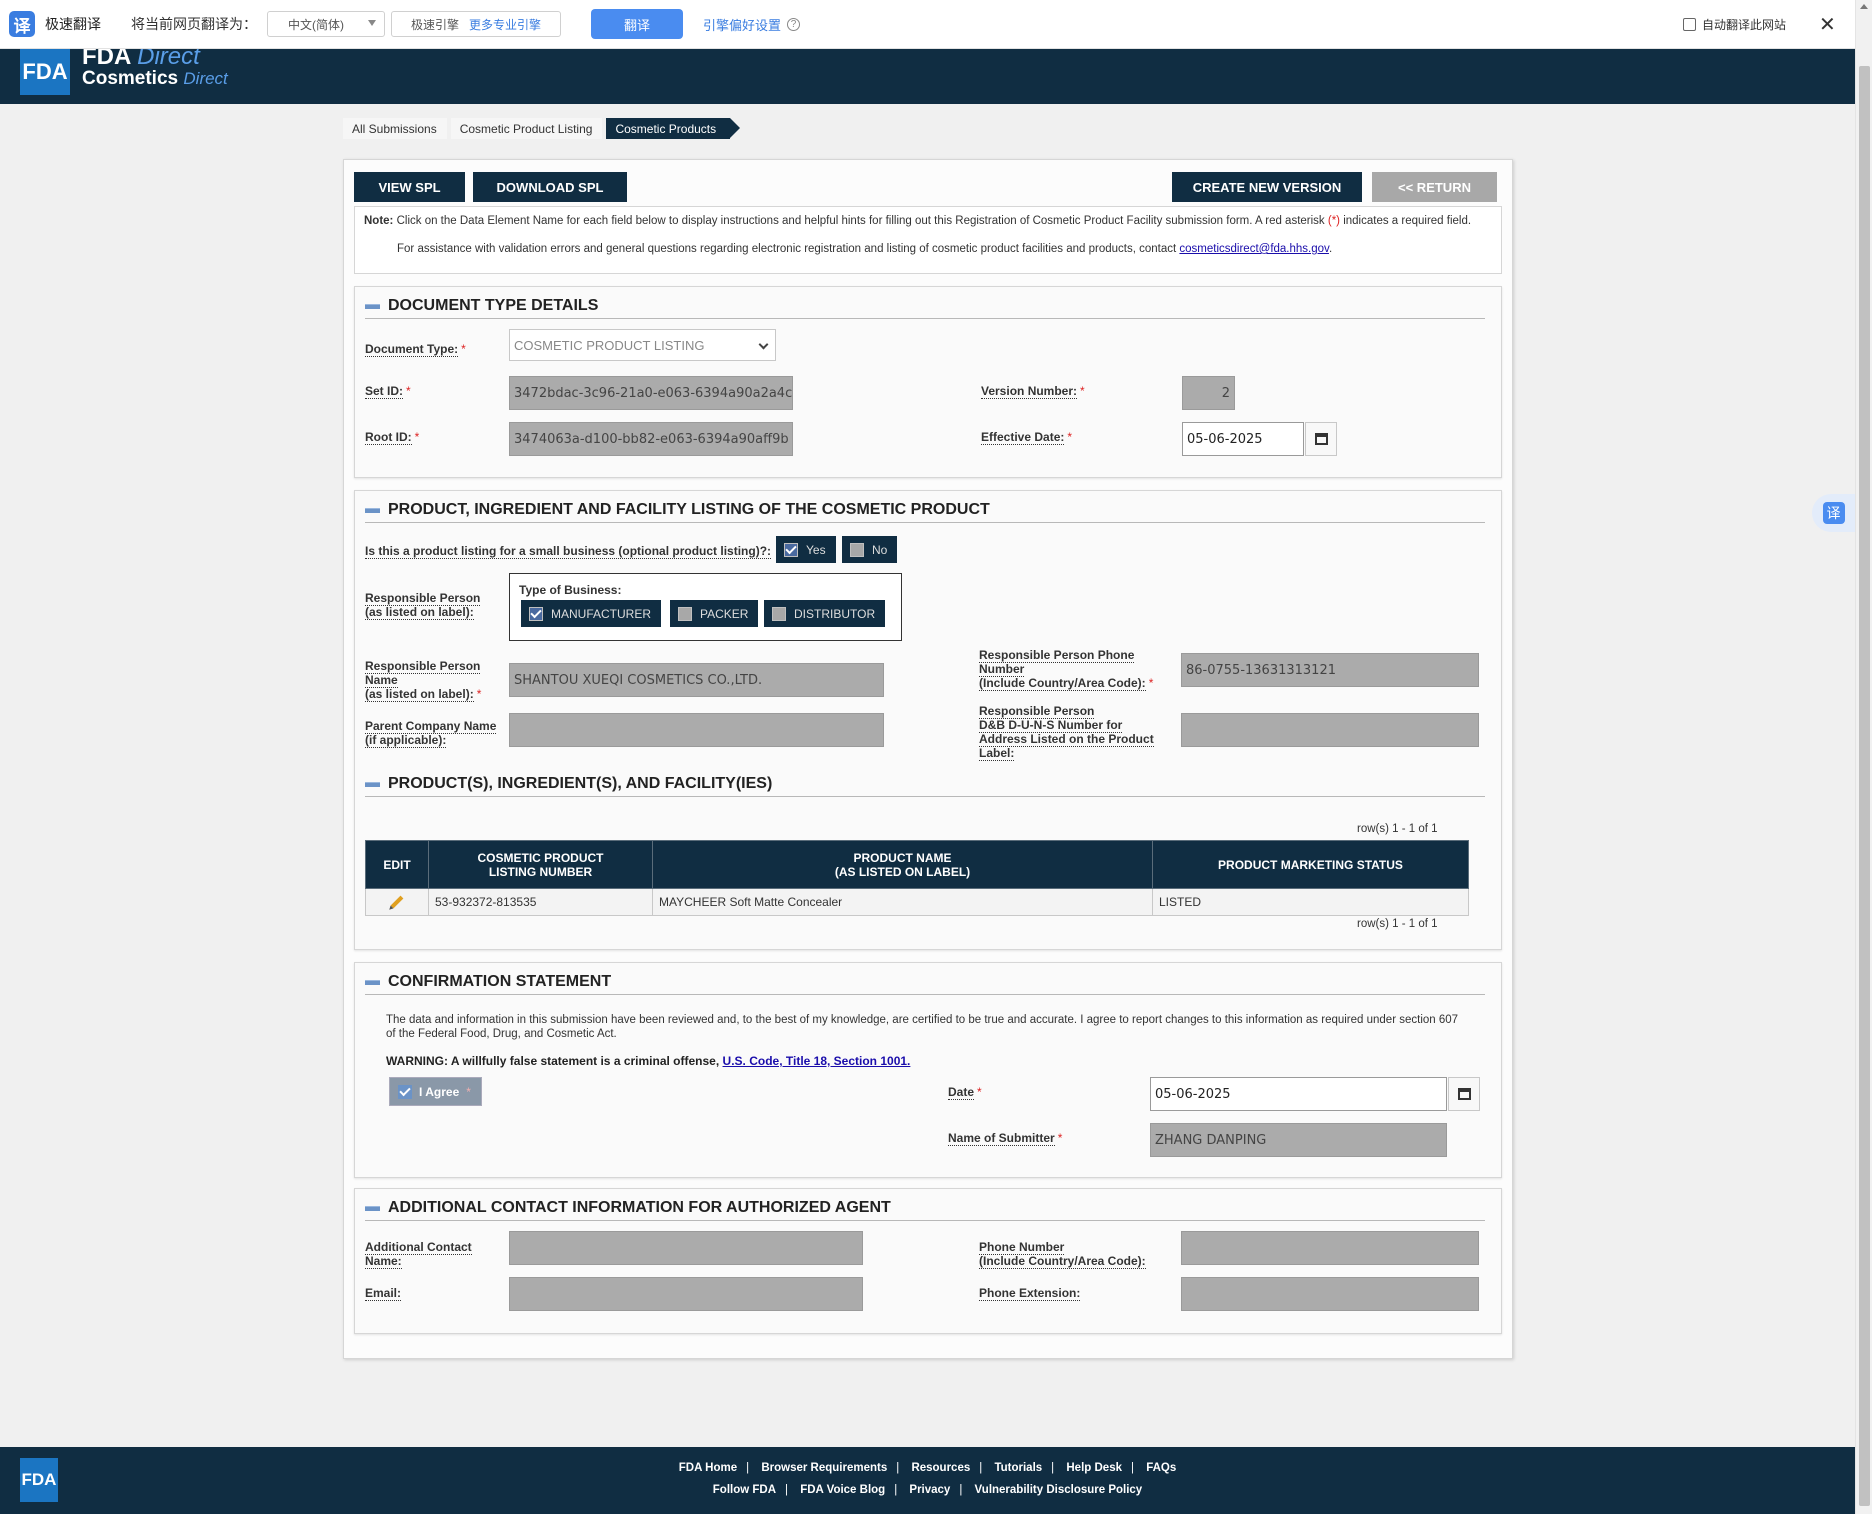  What do you see at coordinates (752, 24) in the screenshot?
I see `engine-preferences-link: 引擎偏好设置 ?` at bounding box center [752, 24].